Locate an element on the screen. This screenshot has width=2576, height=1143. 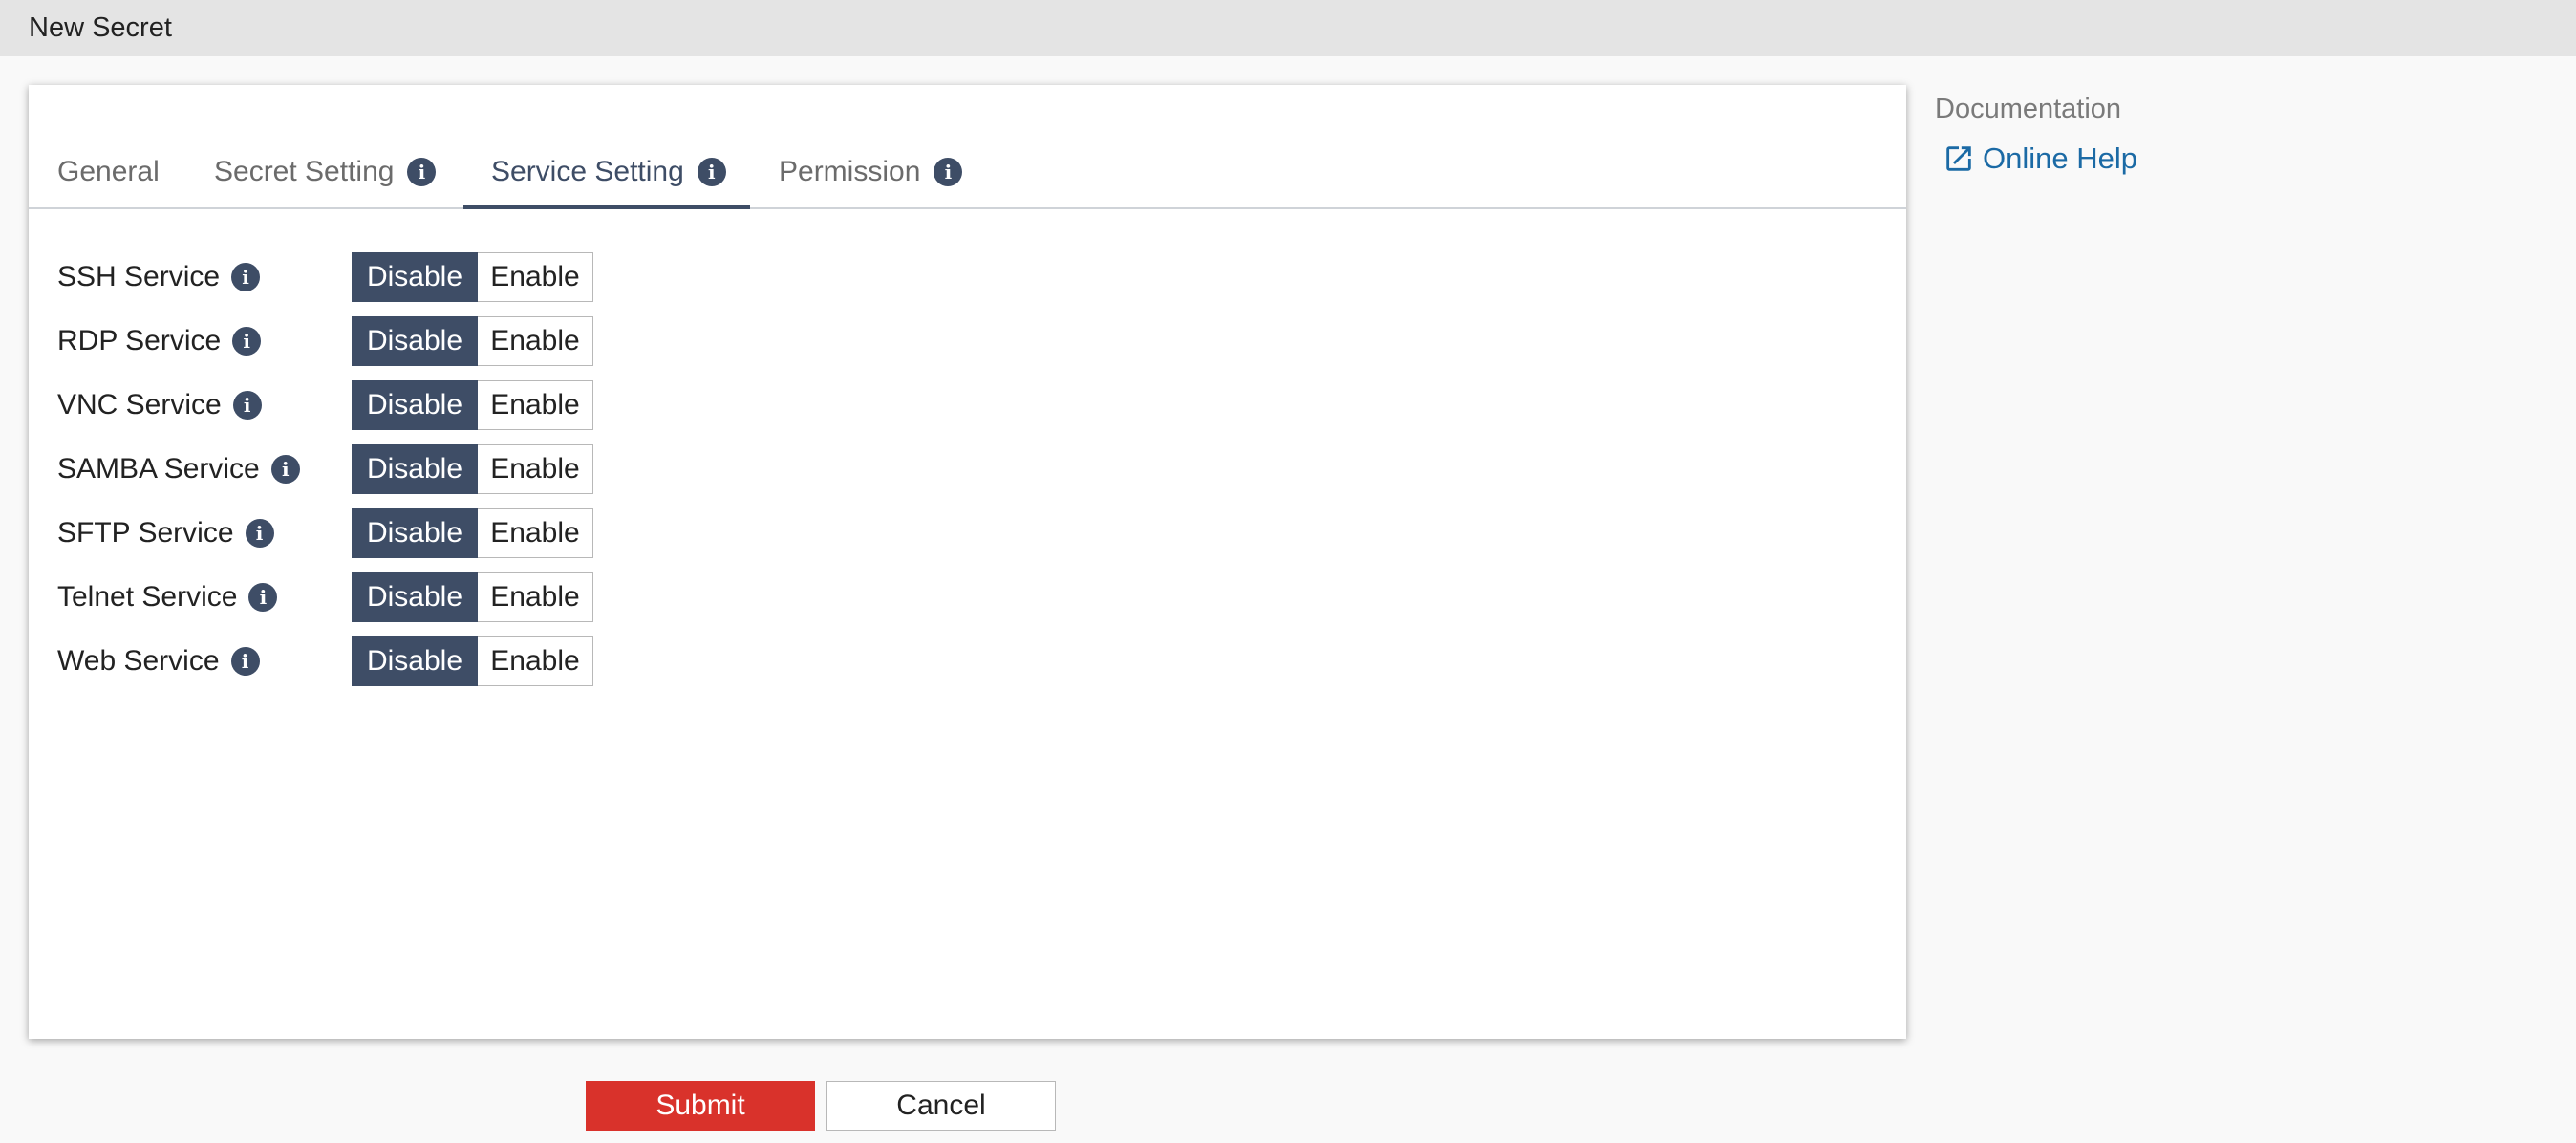
service-label: SSH Service i is located at coordinates (159, 277).